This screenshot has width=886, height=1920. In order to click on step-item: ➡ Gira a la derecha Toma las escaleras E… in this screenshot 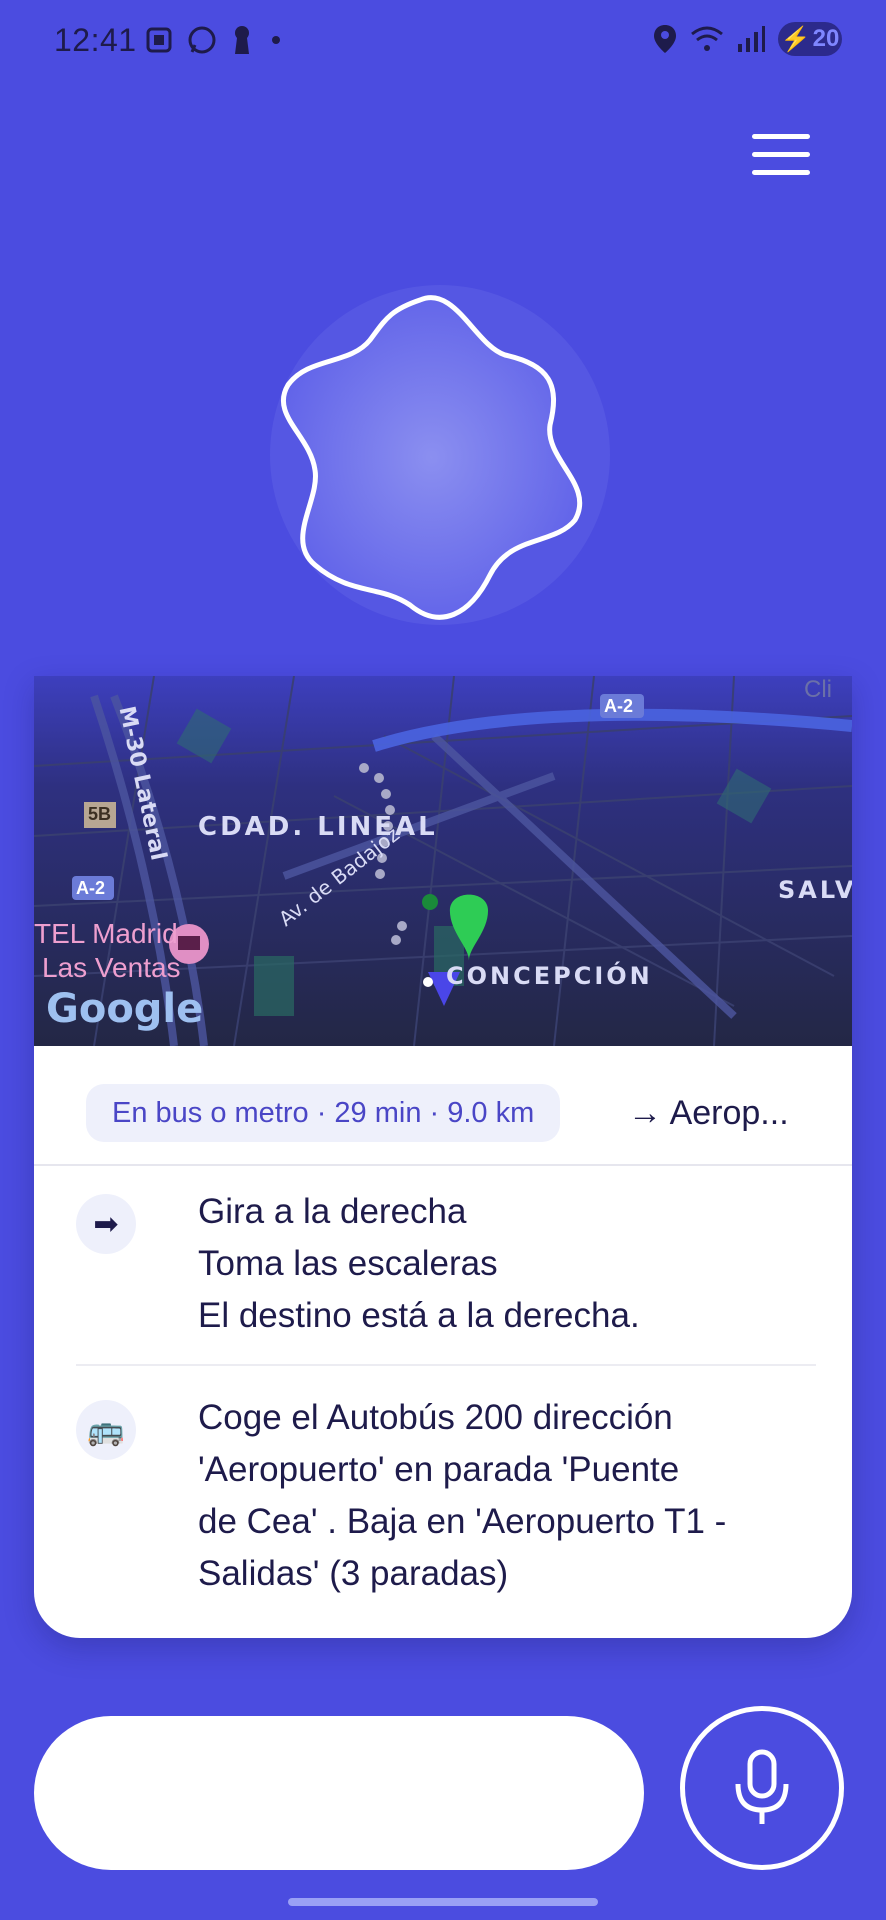, I will do `click(446, 1271)`.